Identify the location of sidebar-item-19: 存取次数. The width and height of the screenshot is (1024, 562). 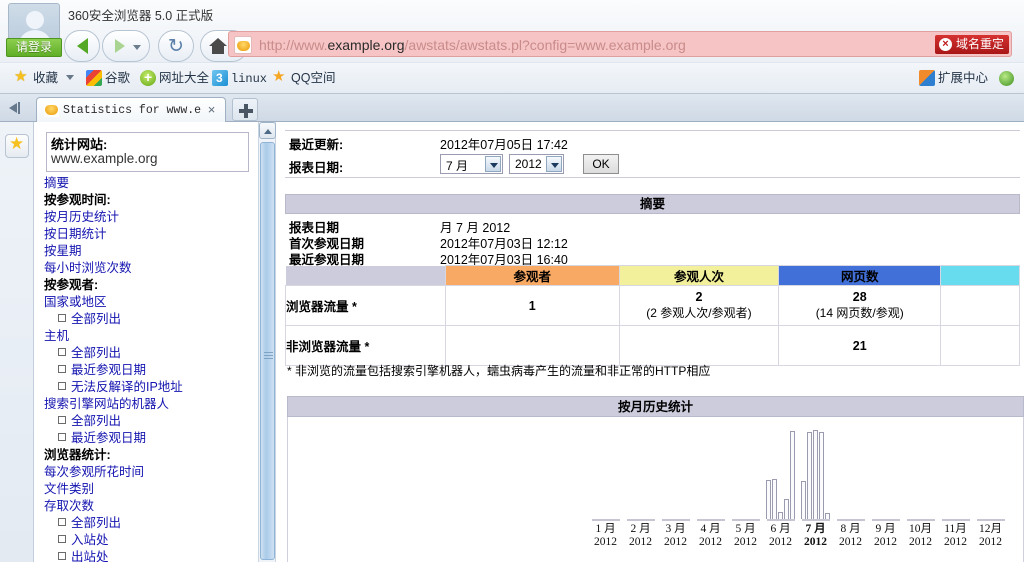
(150, 506).